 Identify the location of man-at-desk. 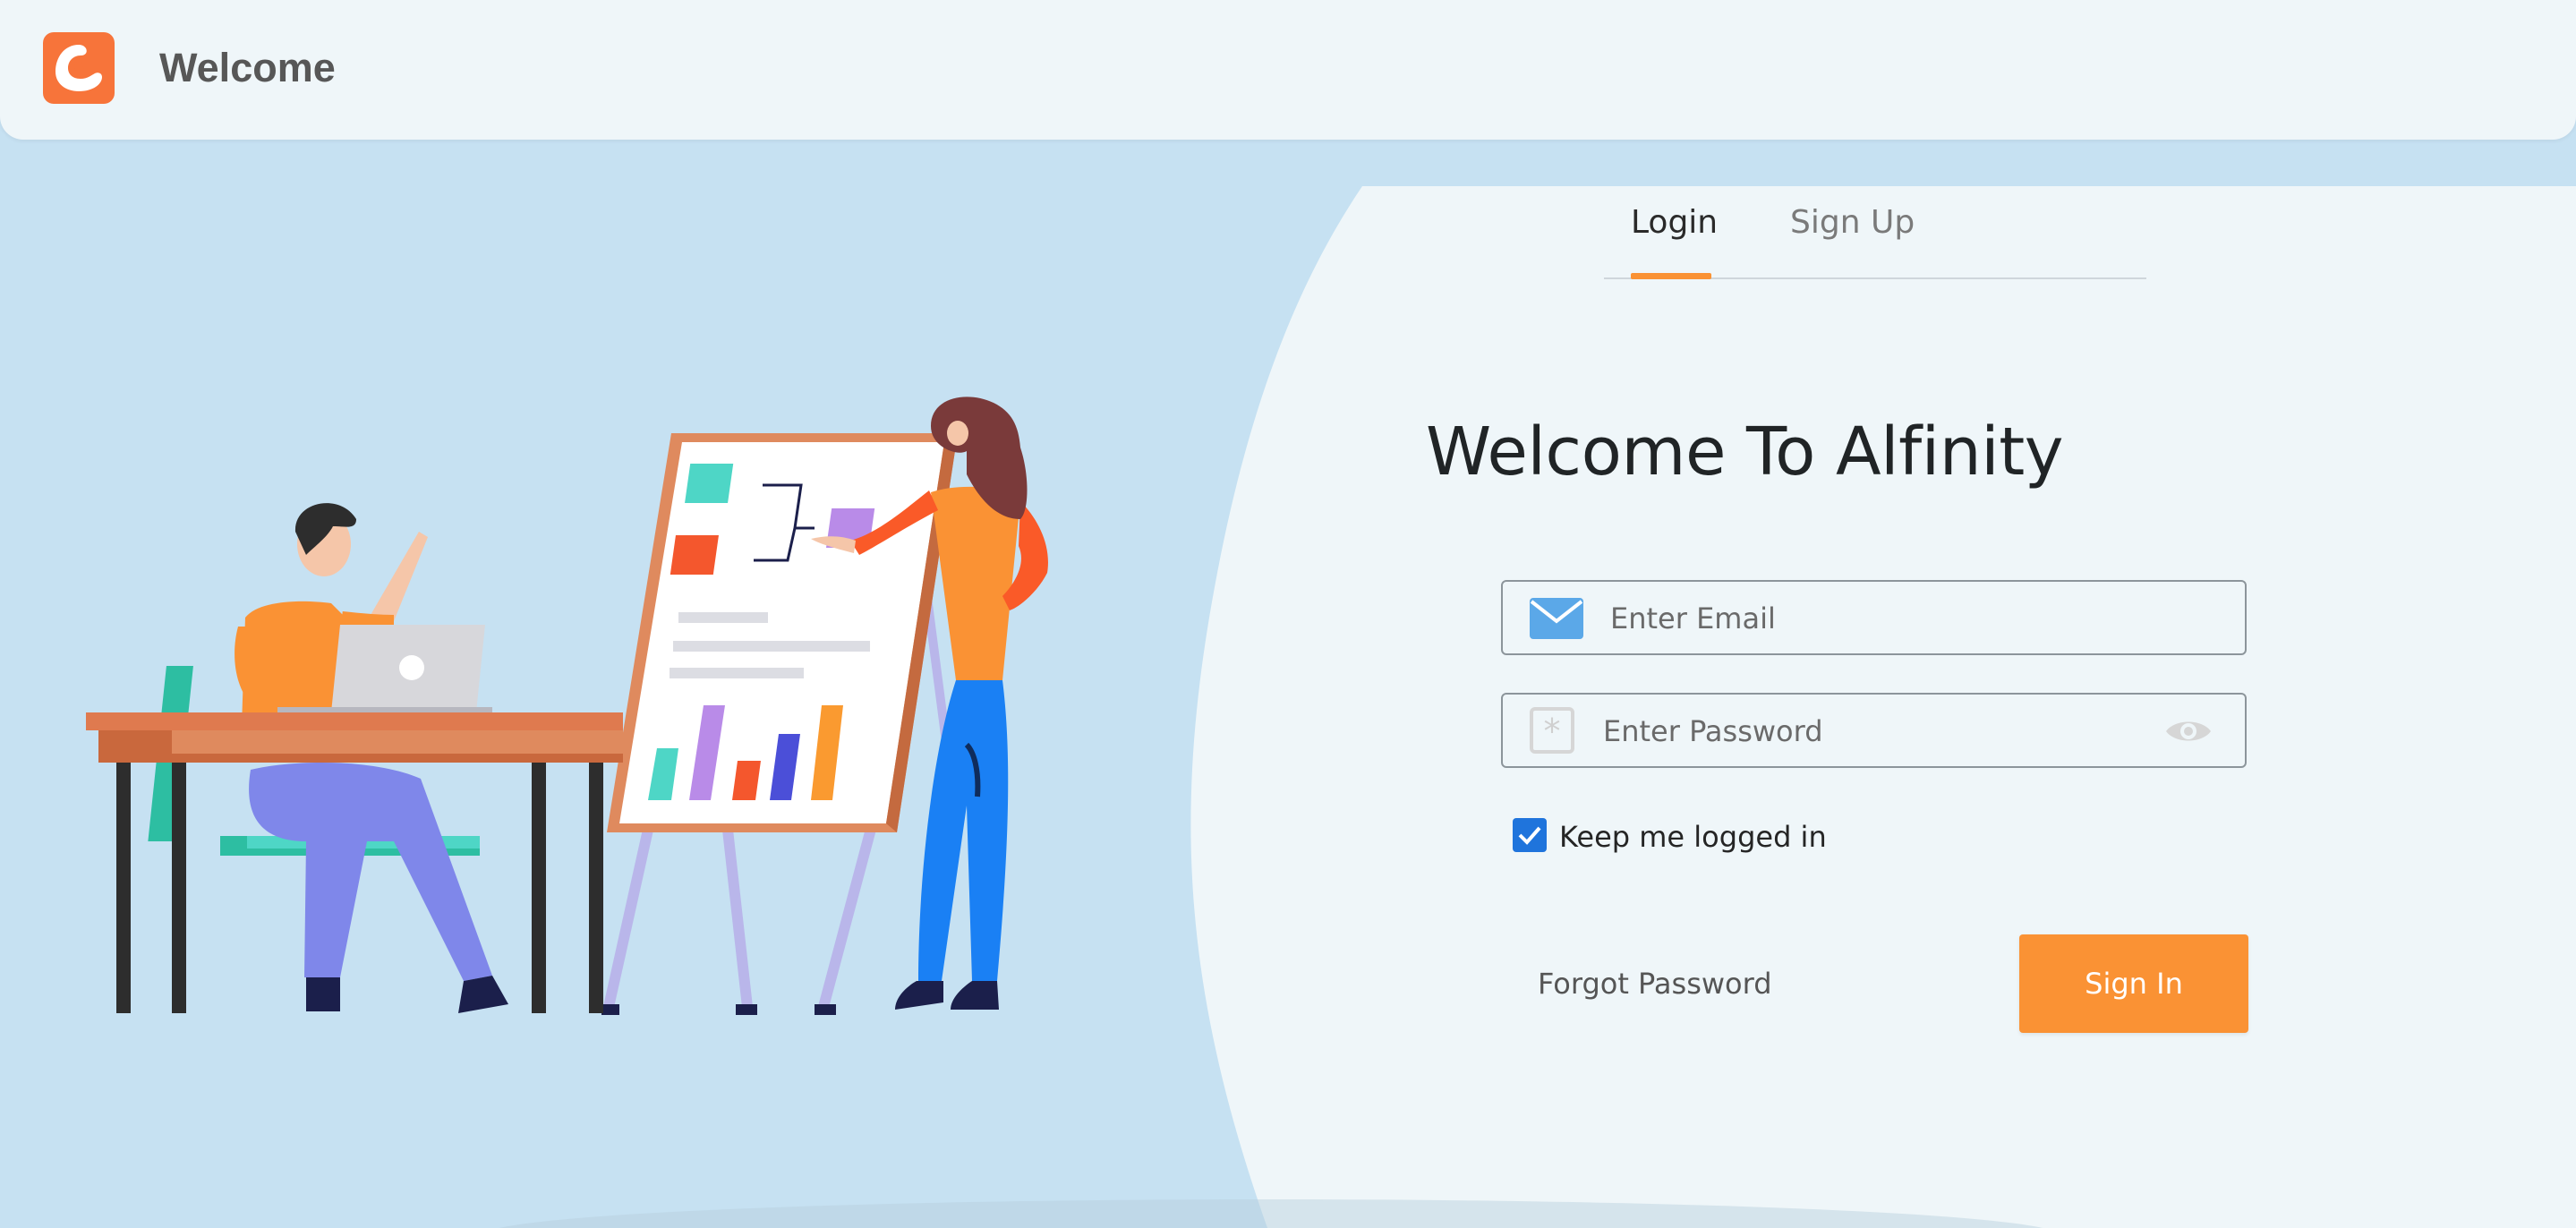
(354, 758).